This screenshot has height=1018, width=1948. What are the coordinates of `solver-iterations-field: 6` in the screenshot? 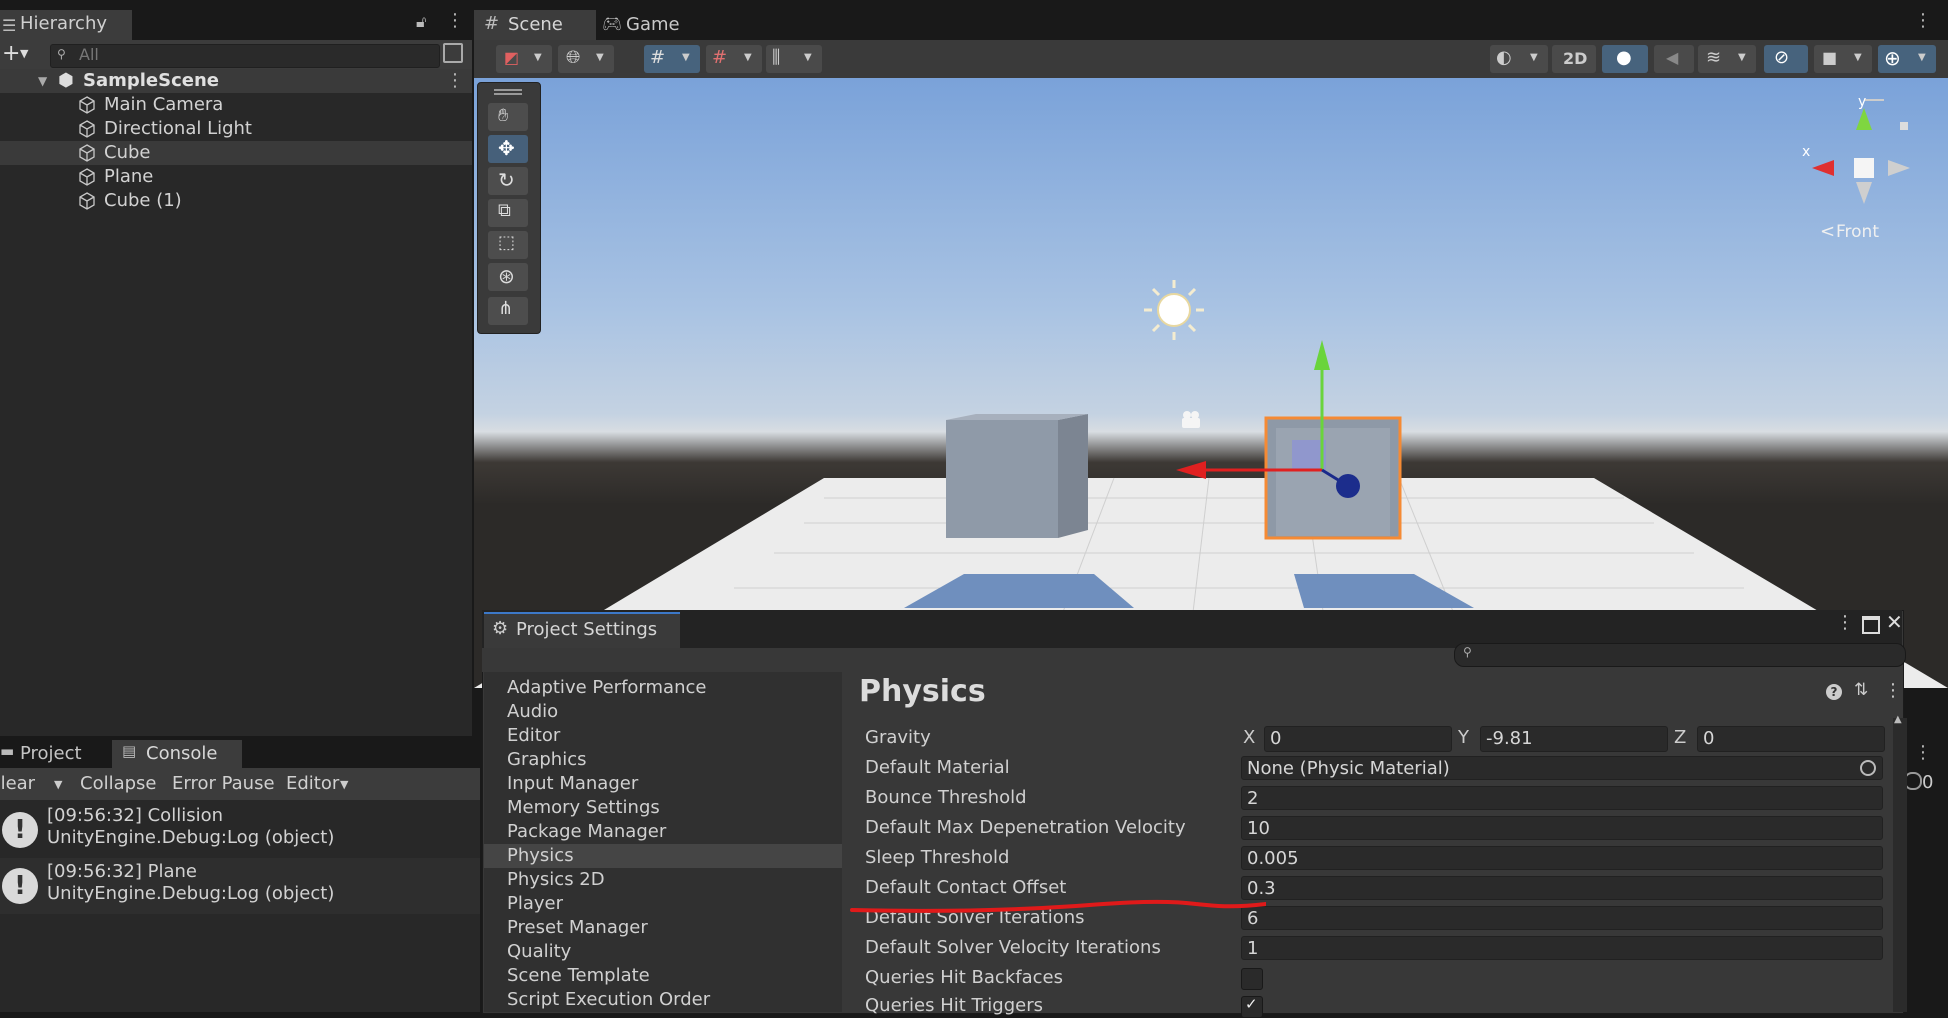 It's located at (1562, 918).